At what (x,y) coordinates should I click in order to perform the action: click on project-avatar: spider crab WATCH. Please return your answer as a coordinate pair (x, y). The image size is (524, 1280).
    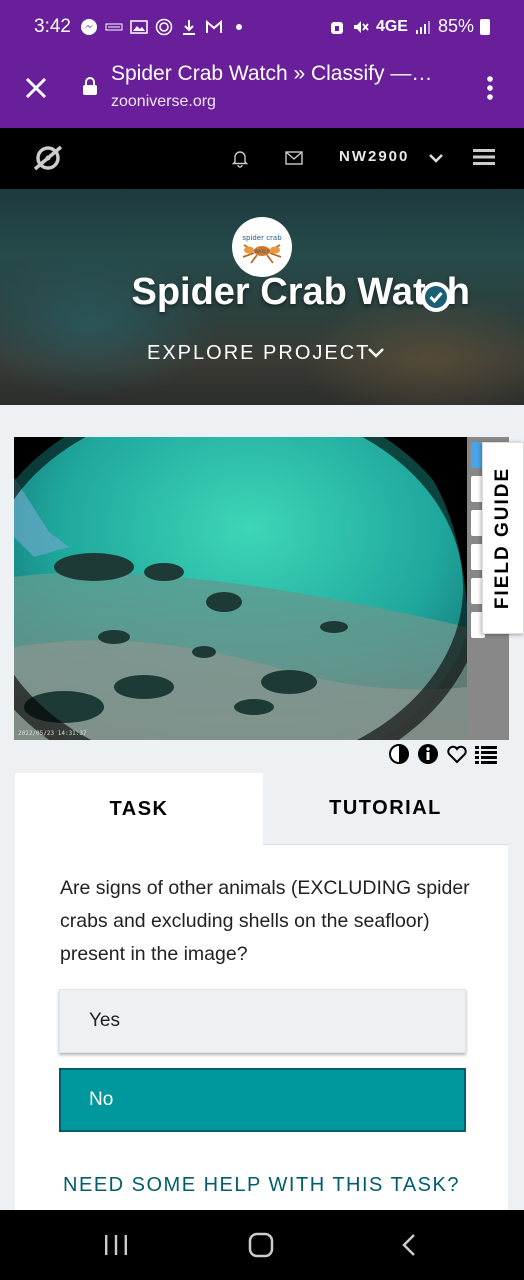
    Looking at the image, I should click on (262, 247).